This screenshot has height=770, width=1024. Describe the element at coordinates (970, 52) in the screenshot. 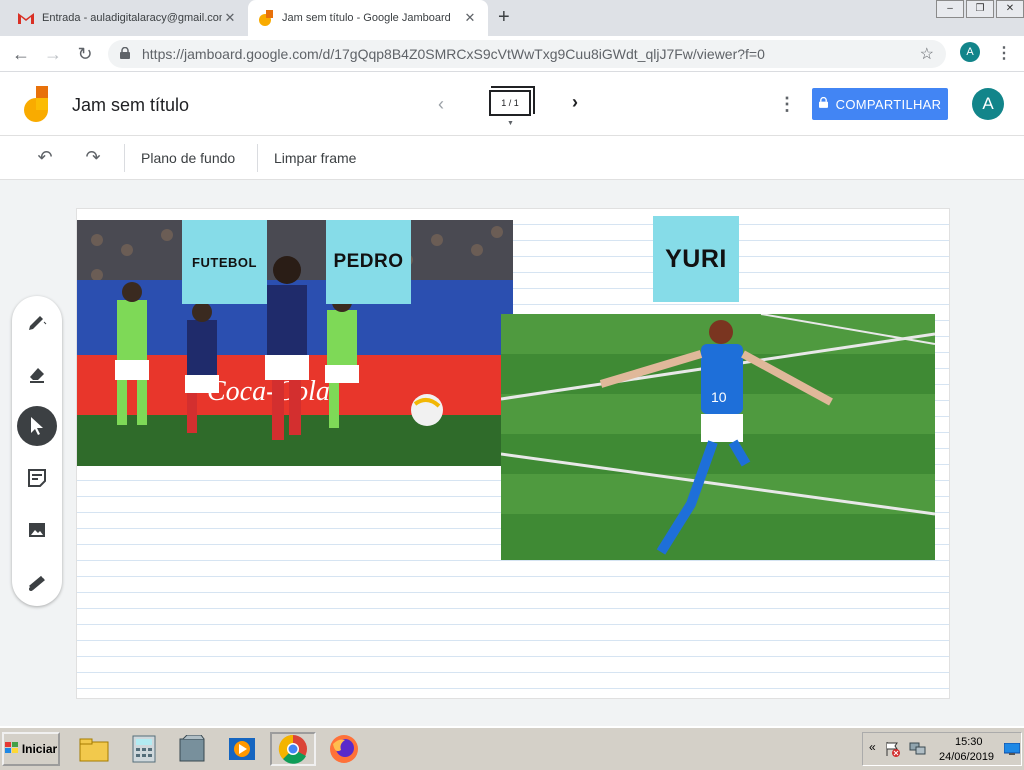

I see `browser-profile-avatar: A` at that location.